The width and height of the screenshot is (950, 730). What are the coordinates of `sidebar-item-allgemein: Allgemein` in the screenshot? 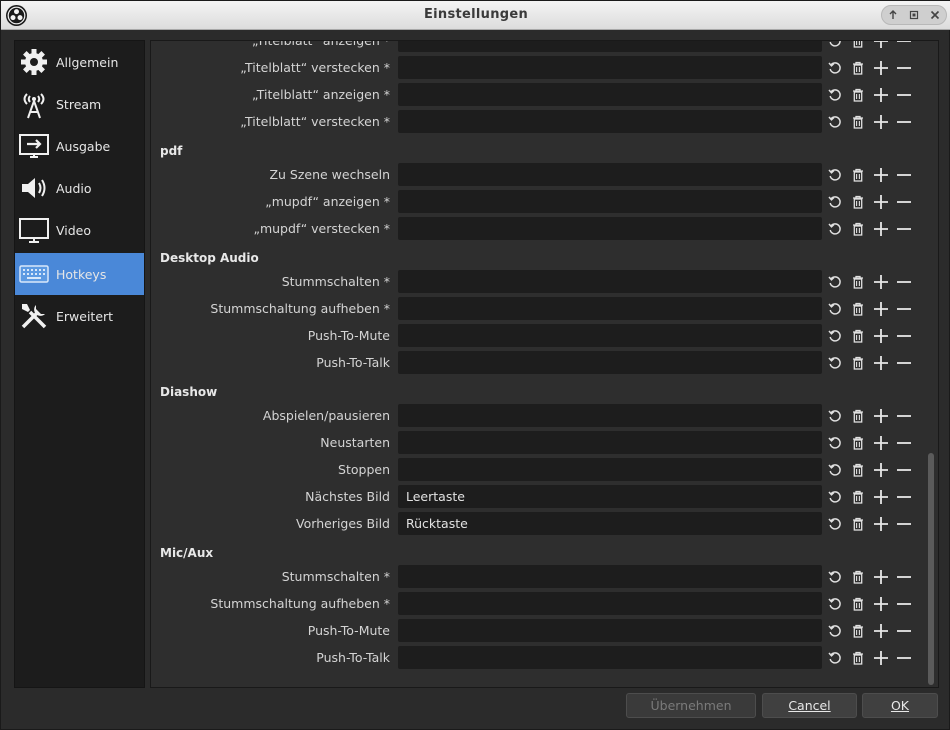 It's located at (79, 62).